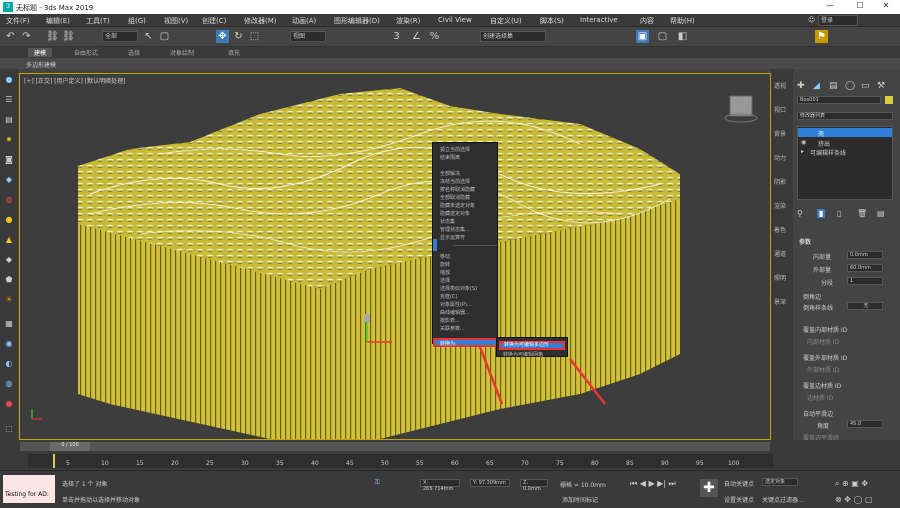  I want to click on time-slider-thumb: 0 / 100, so click(70, 446).